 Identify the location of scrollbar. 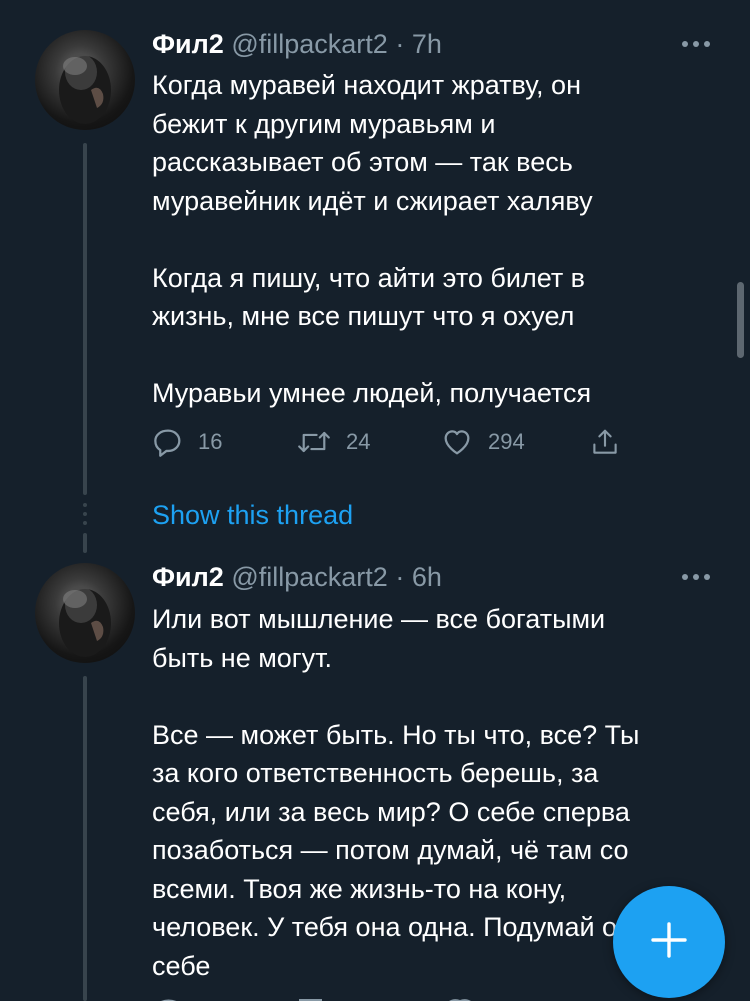
(740, 320).